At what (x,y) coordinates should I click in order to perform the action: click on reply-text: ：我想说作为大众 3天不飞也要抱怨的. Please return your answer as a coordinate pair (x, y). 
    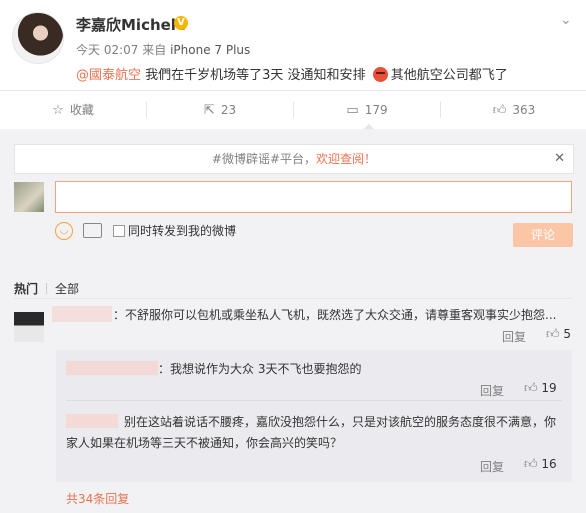
    Looking at the image, I should click on (260, 369).